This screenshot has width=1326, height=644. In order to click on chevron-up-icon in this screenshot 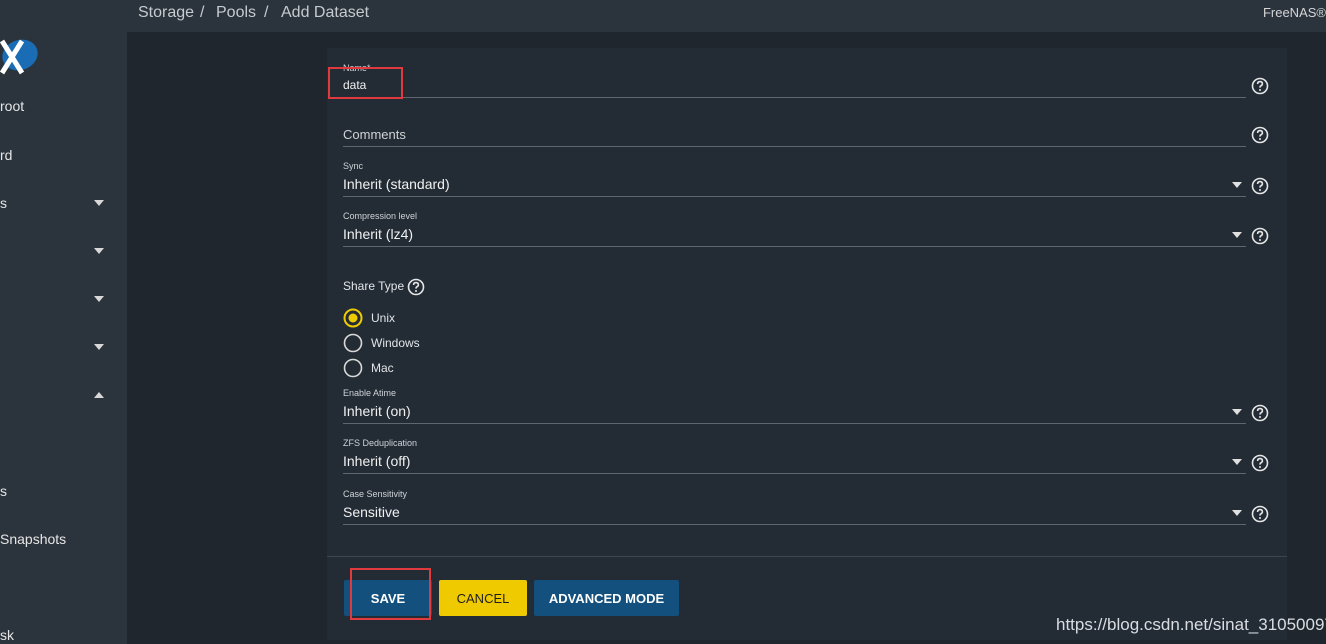, I will do `click(99, 395)`.